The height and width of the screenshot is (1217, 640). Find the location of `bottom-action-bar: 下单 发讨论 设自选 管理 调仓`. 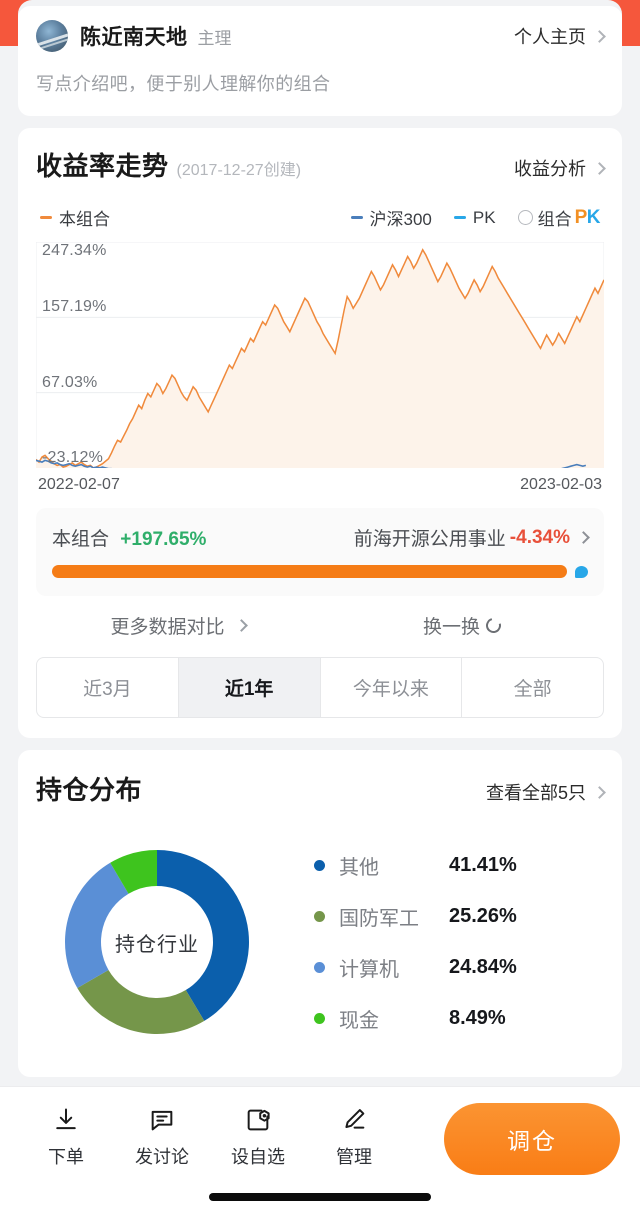

bottom-action-bar: 下单 发讨论 设自选 管理 调仓 is located at coordinates (320, 1151).